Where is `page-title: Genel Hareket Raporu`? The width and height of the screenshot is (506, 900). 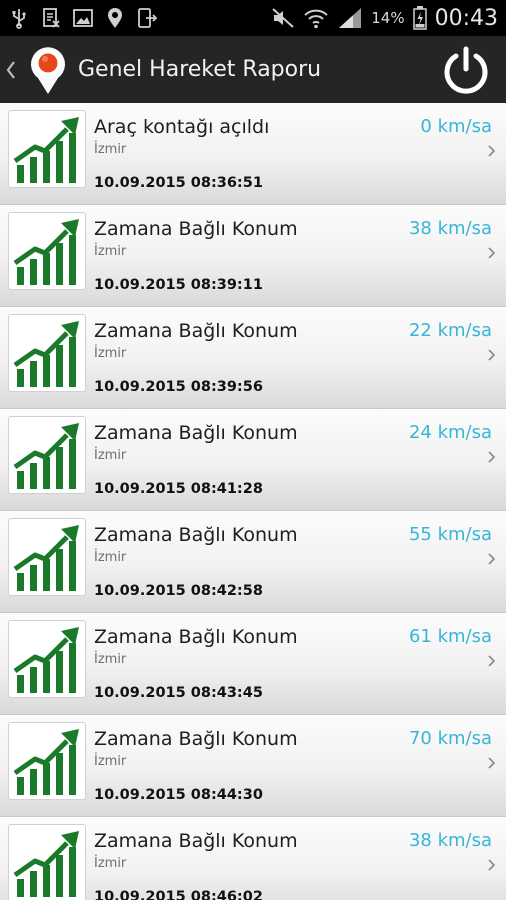 page-title: Genel Hareket Raporu is located at coordinates (200, 69).